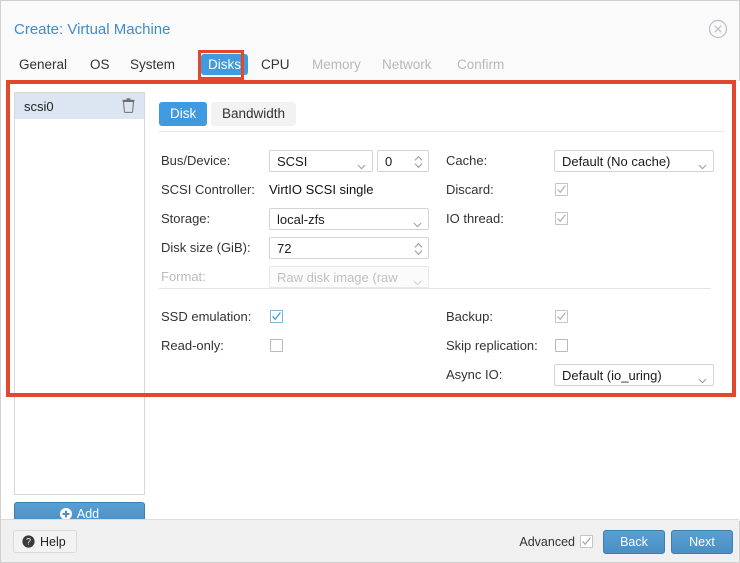  I want to click on scsi-controller-label: SCSI Controller:, so click(208, 189).